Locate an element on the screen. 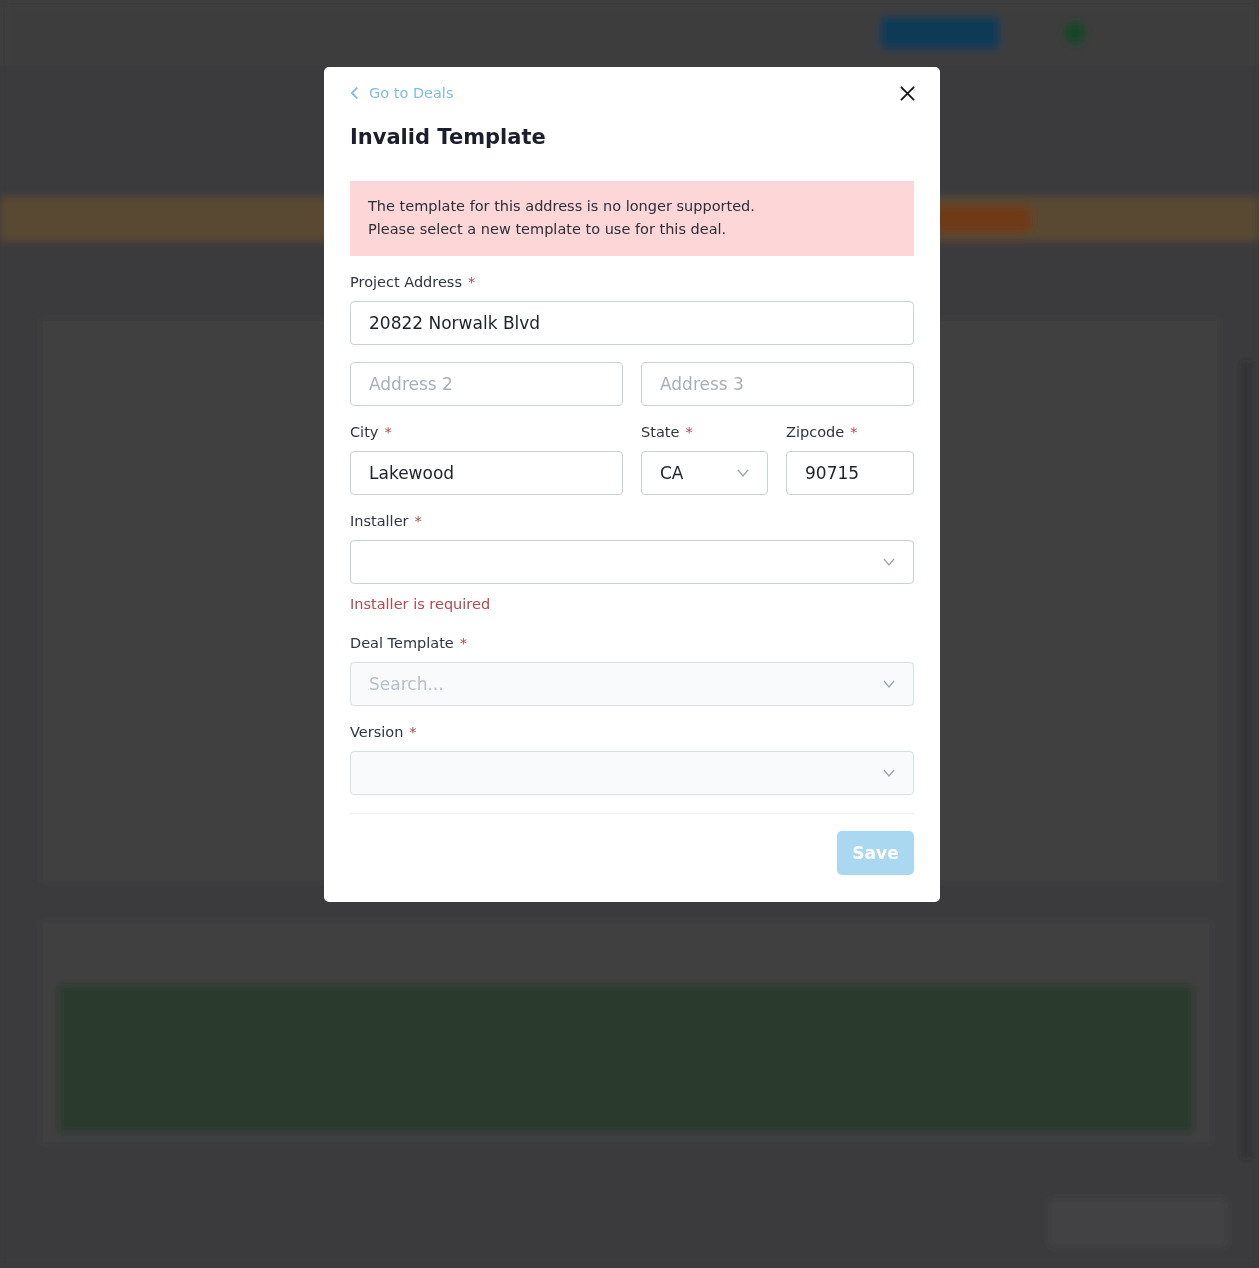 Image resolution: width=1259 pixels, height=1268 pixels. select-field is located at coordinates (632, 562).